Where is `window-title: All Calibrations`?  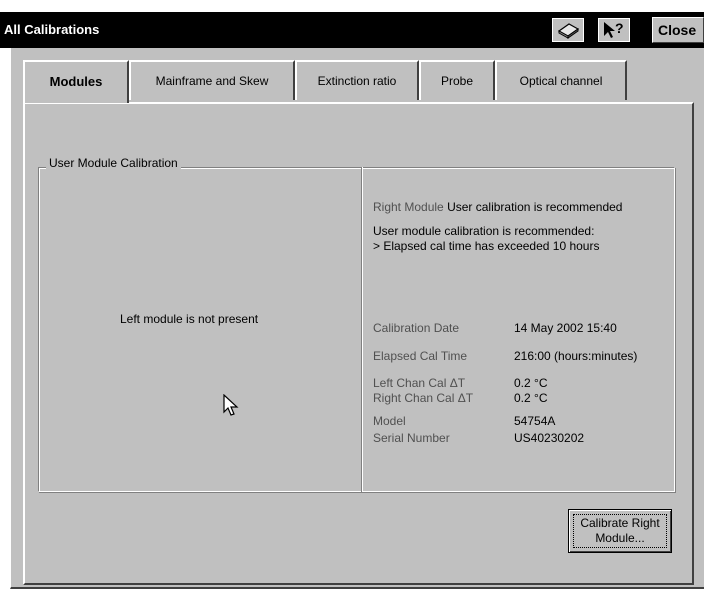 window-title: All Calibrations is located at coordinates (52, 29).